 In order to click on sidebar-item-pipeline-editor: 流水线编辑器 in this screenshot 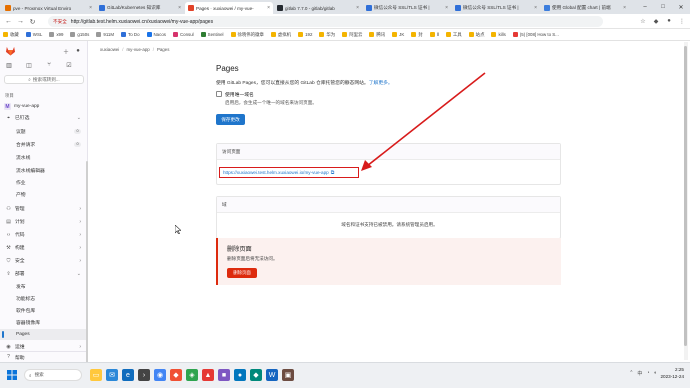, I will do `click(43, 170)`.